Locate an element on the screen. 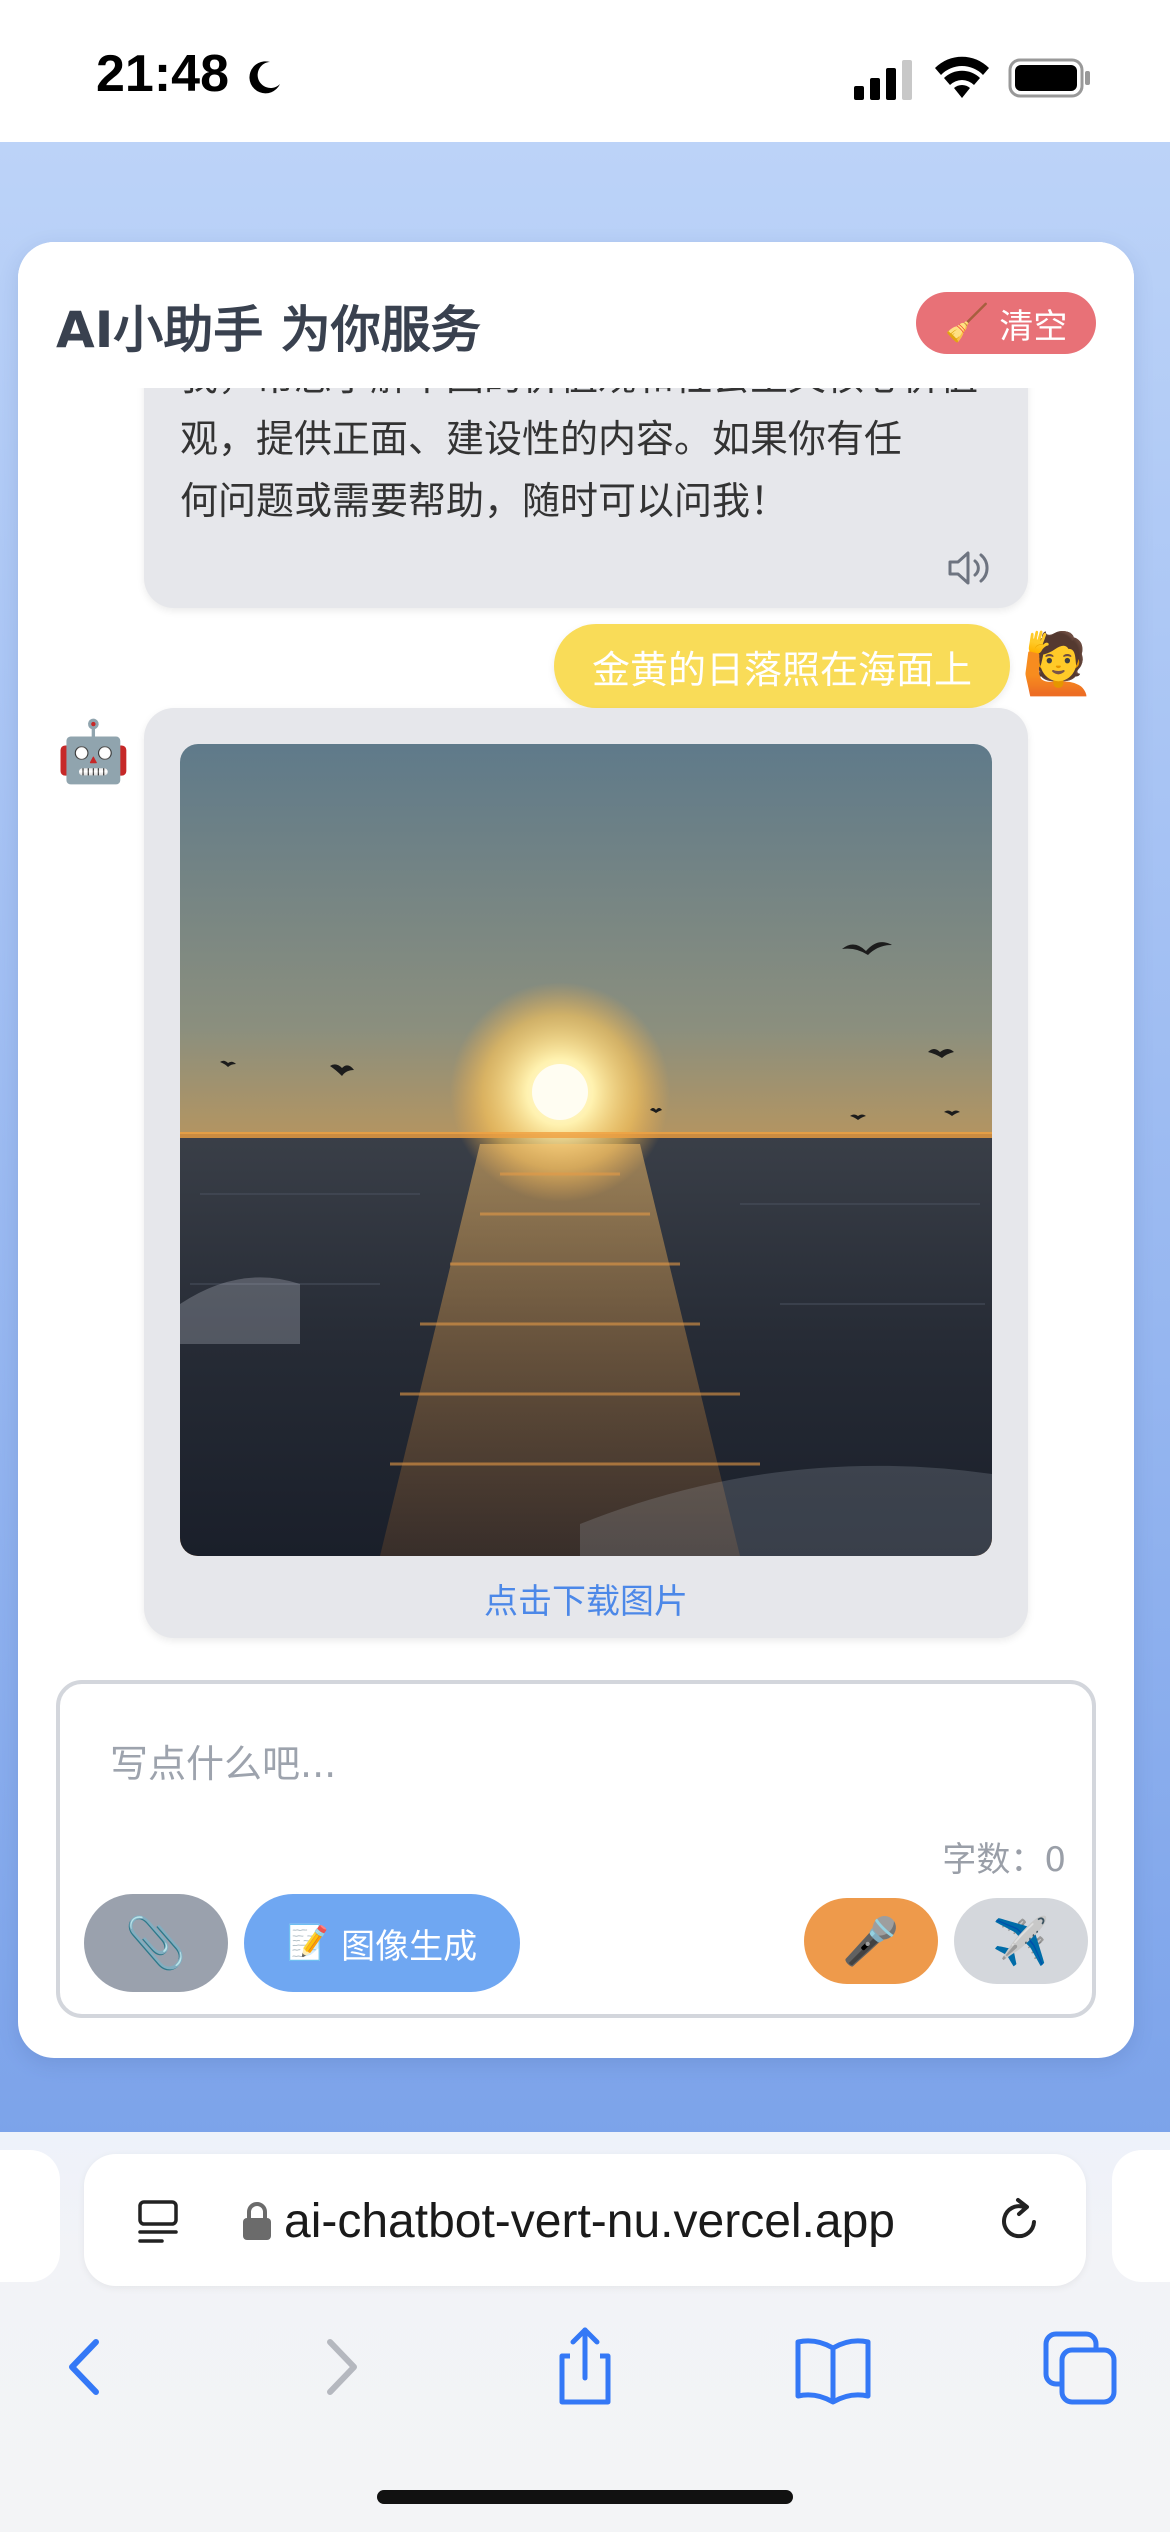 This screenshot has height=2532, width=1170. wifi-icon is located at coordinates (962, 77).